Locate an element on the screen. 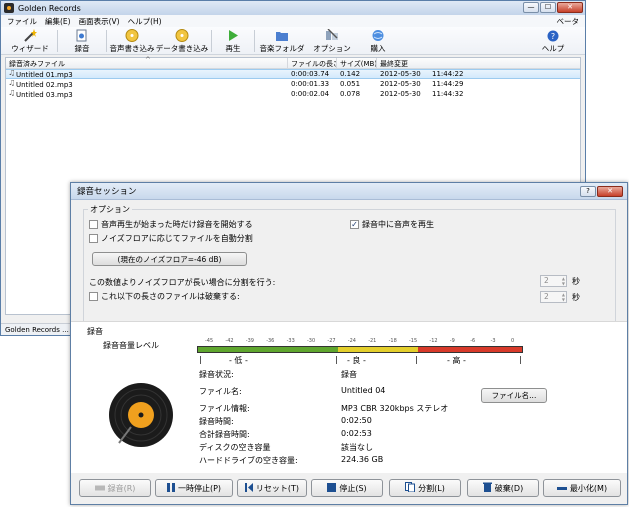 The height and width of the screenshot is (507, 629). meter-high-label: - 高 - is located at coordinates (456, 360).